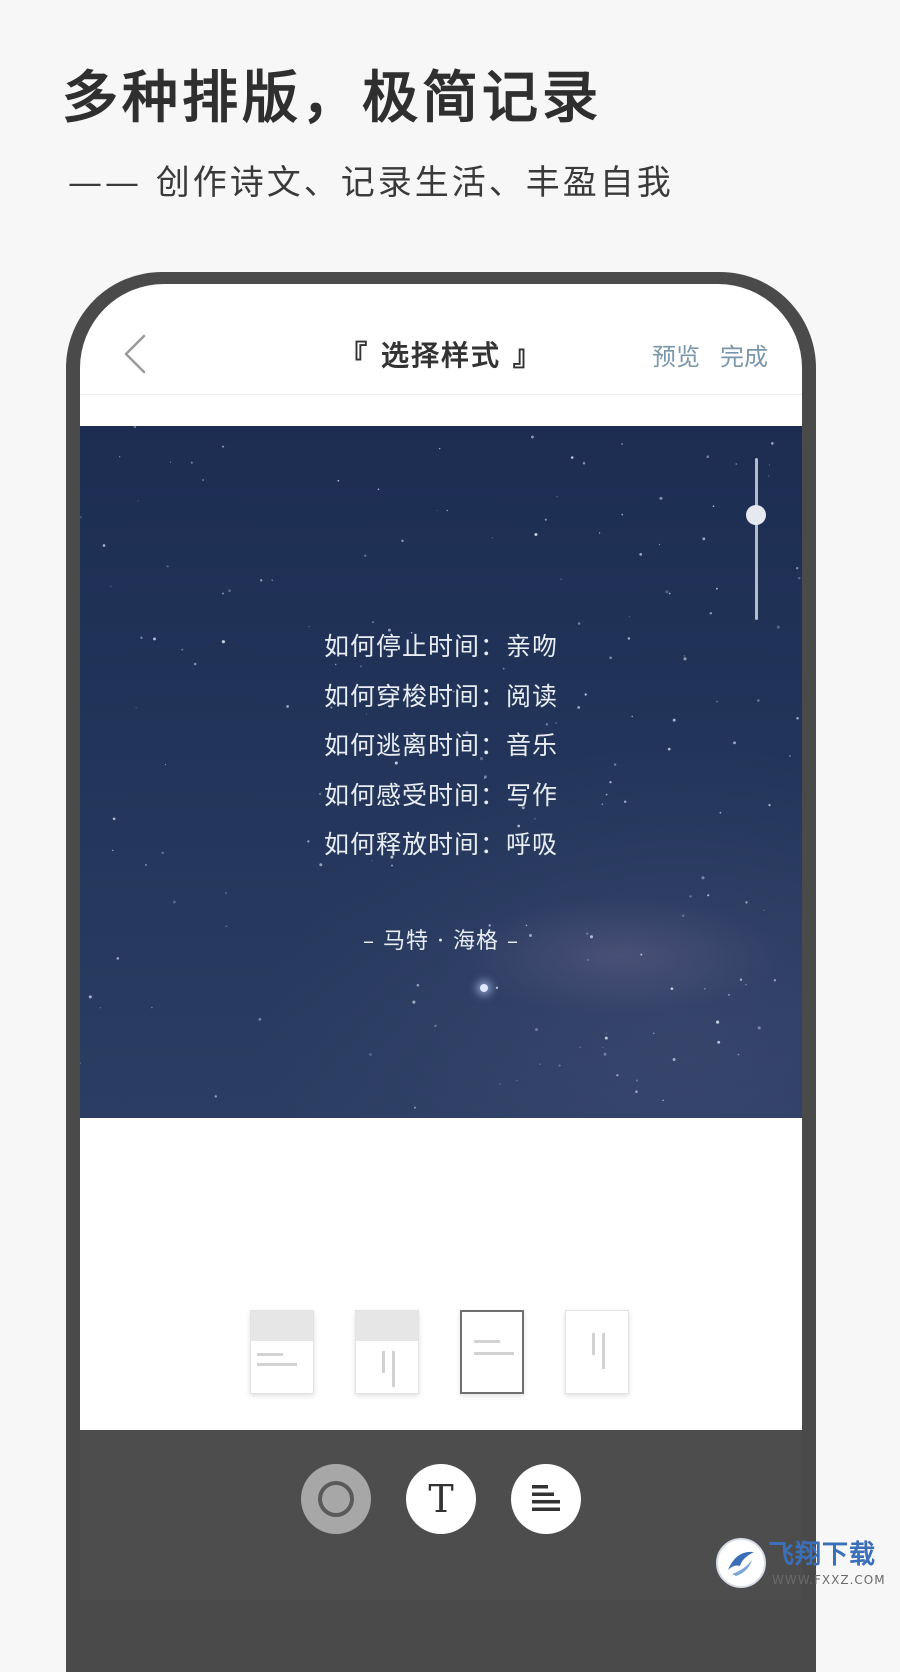 The image size is (900, 1672). I want to click on watermark-domain: WWW.FXXZ.COM, so click(829, 1580).